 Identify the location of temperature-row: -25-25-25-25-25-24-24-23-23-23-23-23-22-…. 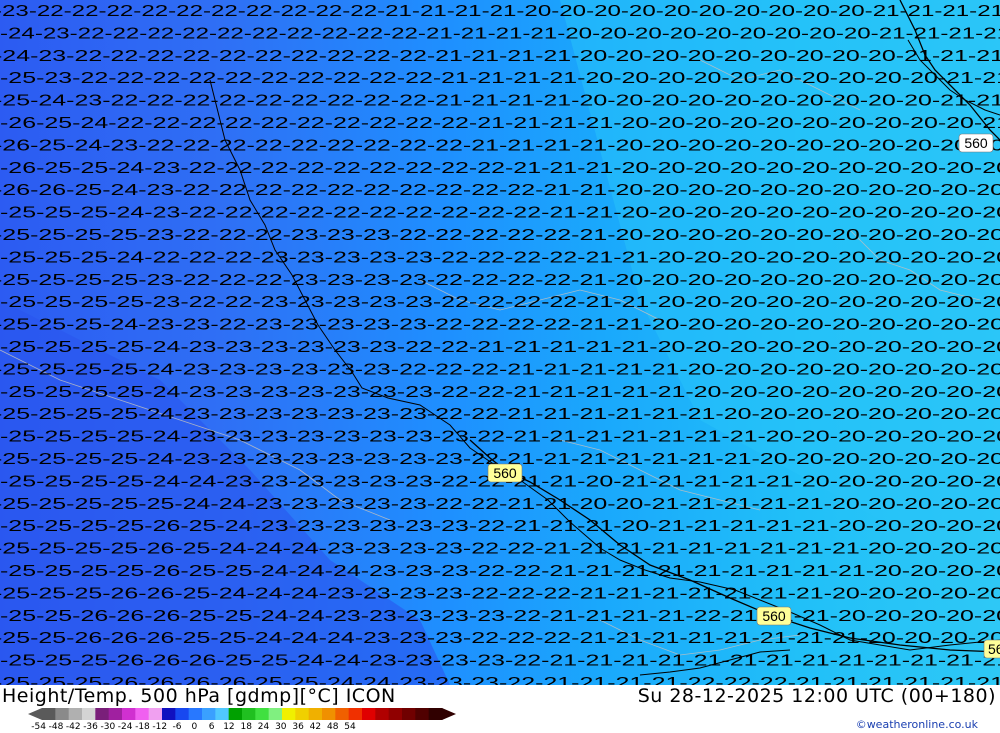
(500, 504).